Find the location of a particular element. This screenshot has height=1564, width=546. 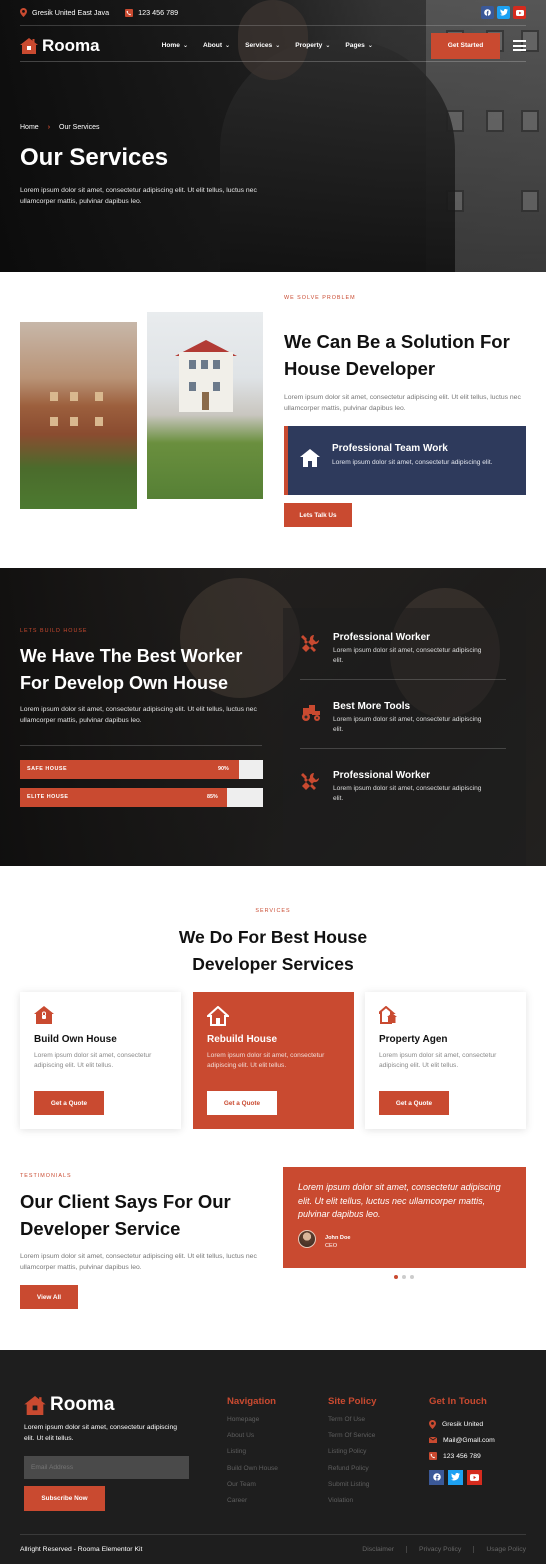

footer-link: Our Team is located at coordinates (252, 1489).